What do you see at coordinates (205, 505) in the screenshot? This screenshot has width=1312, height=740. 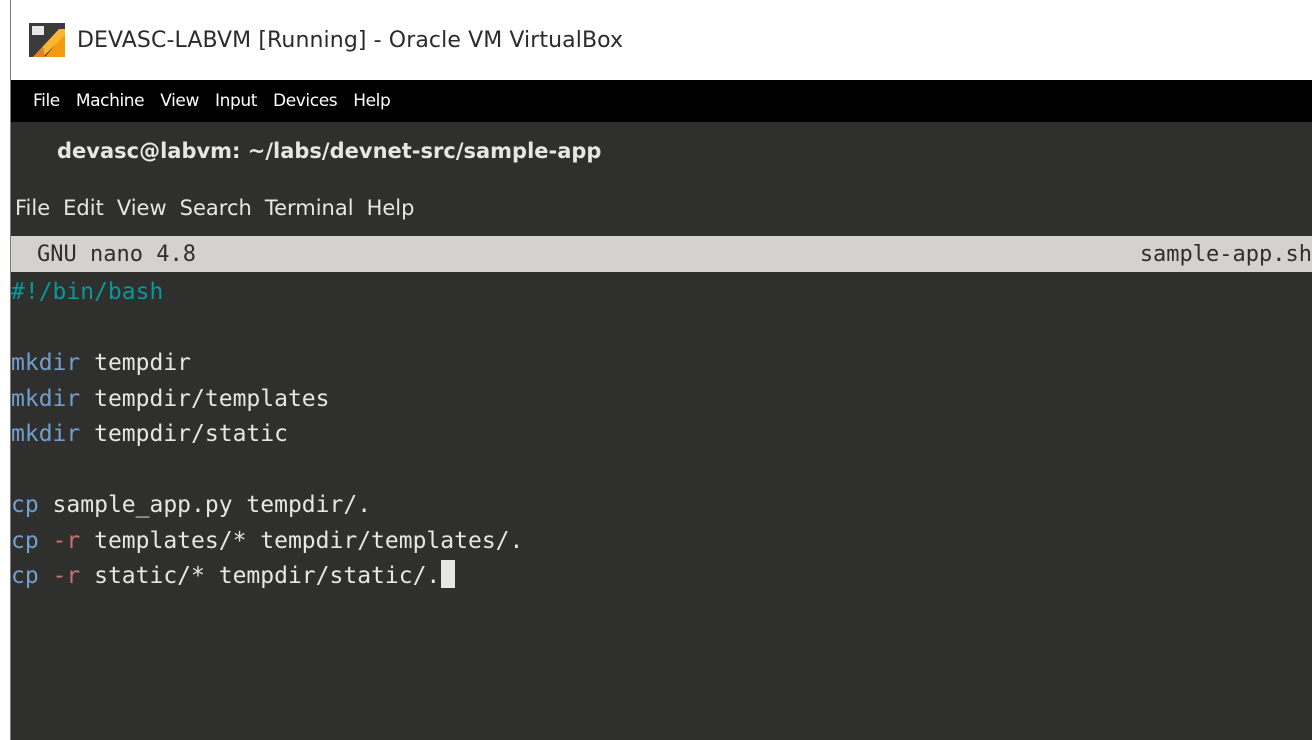 I see `code-args: sample_app.py tempdir/.` at bounding box center [205, 505].